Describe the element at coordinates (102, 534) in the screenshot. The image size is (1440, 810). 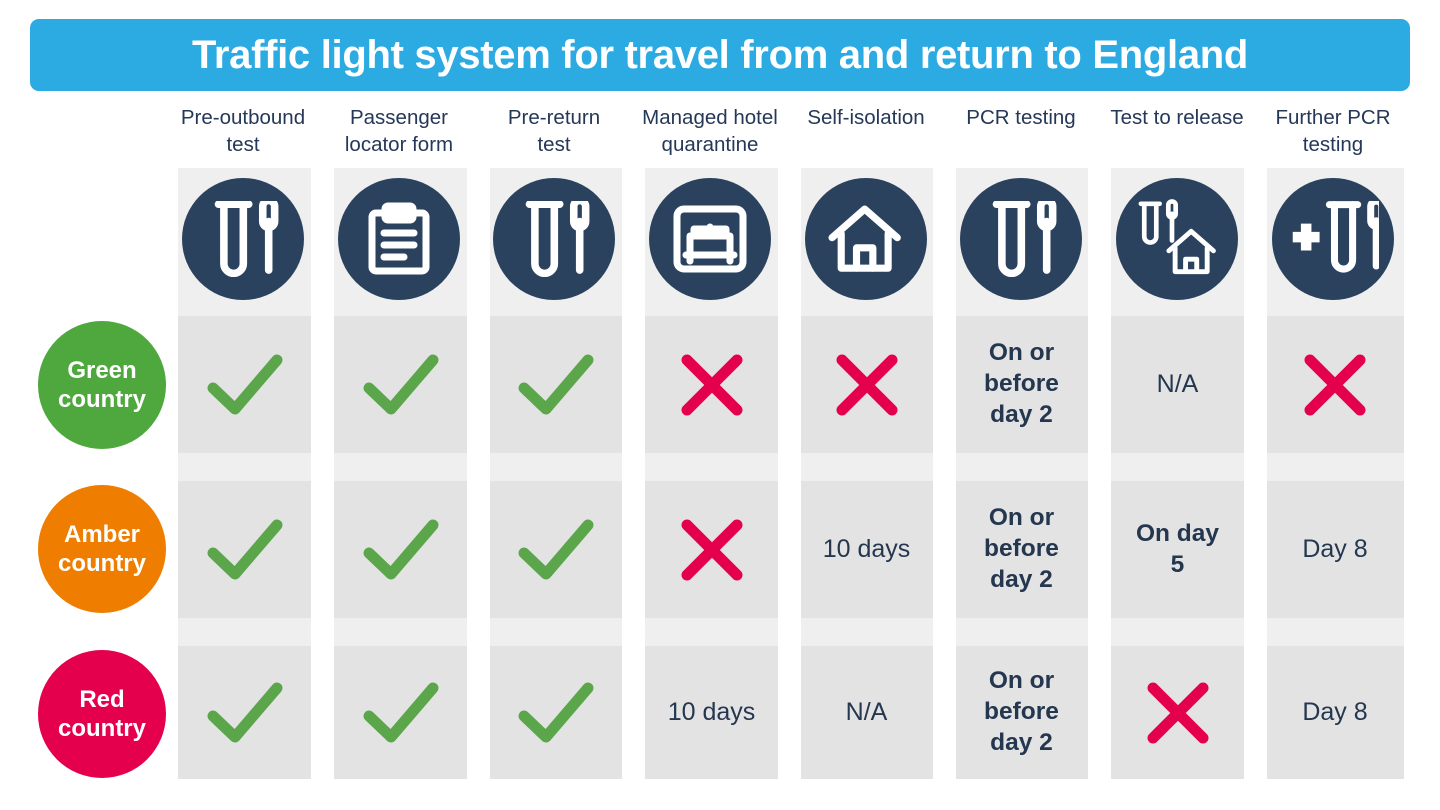
I see `row-label-line: Amber` at that location.